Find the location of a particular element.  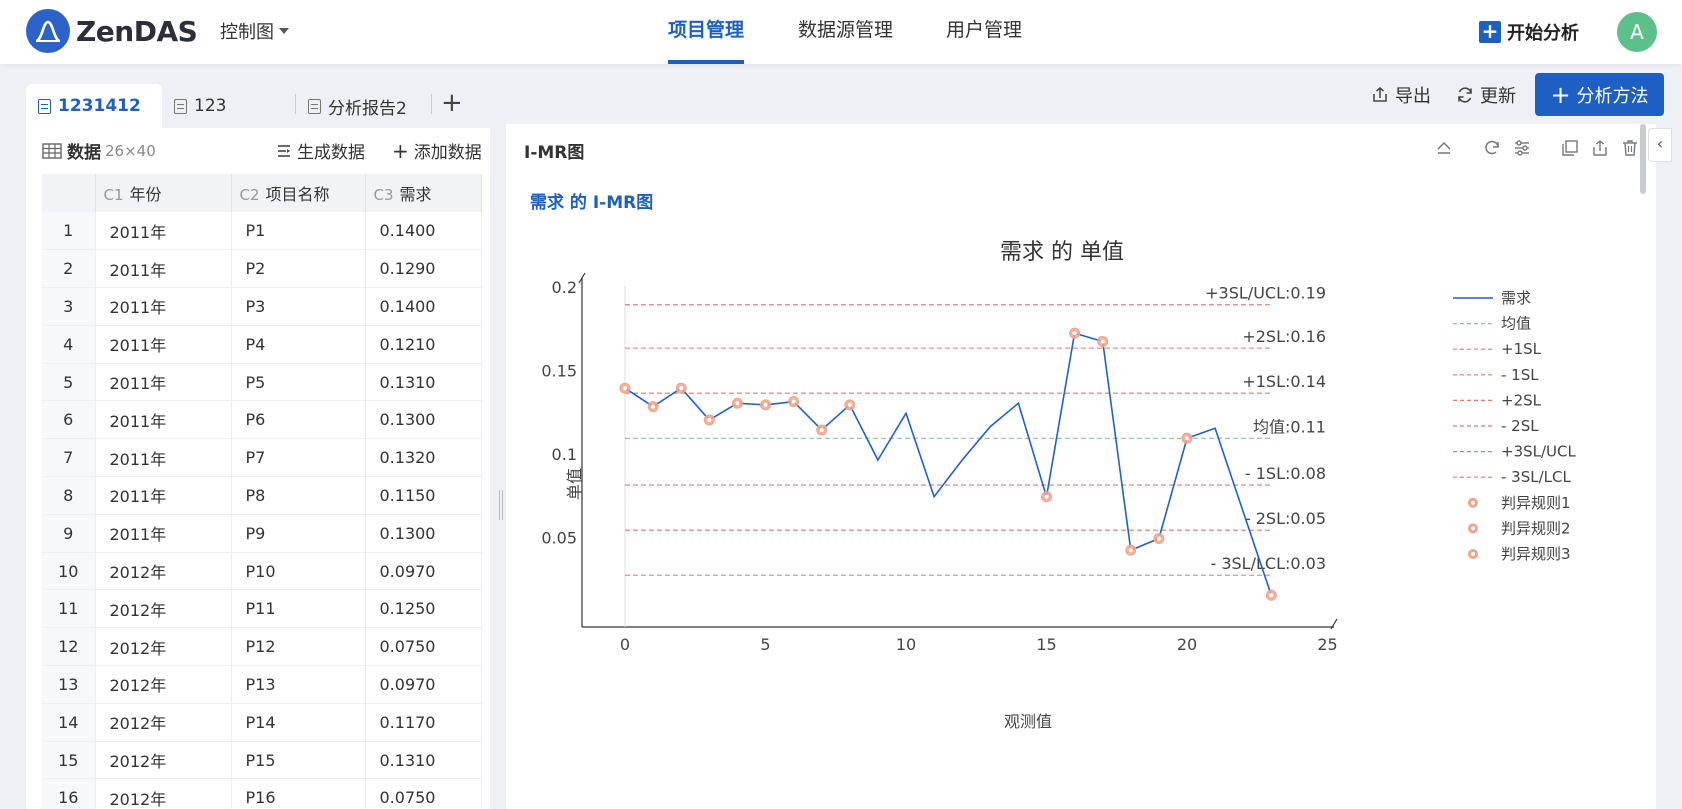

data-cell: 0.1290 is located at coordinates (423, 269).